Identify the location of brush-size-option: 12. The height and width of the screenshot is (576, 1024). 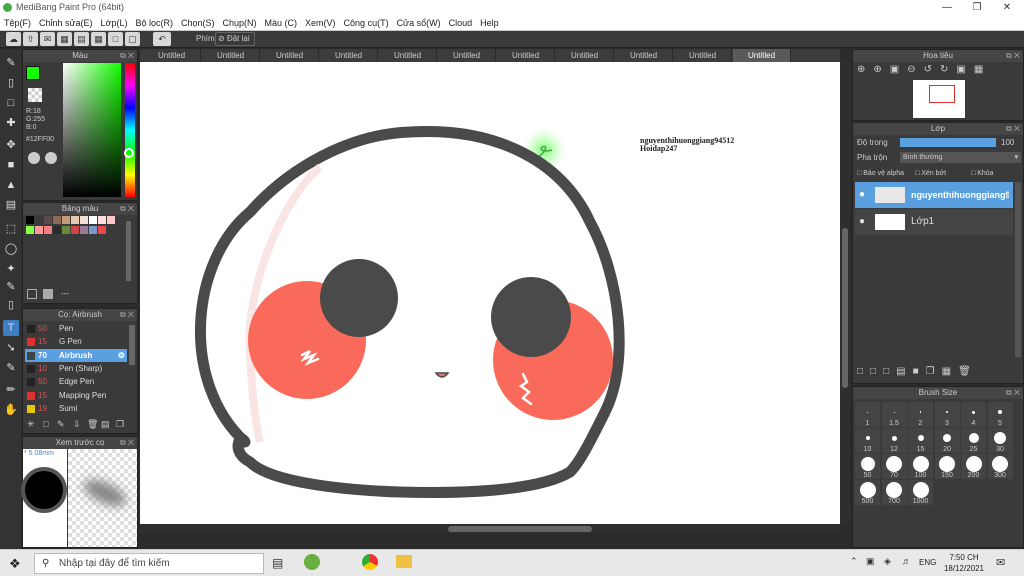
(894, 440).